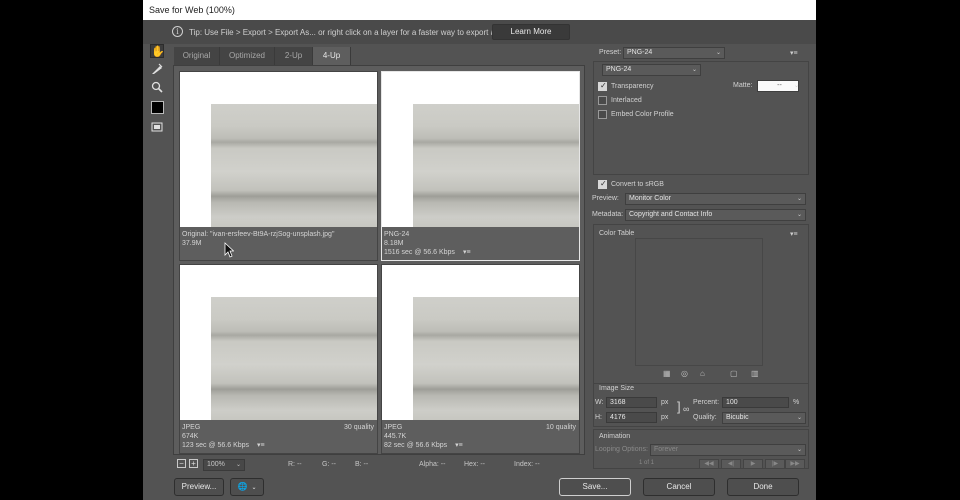  I want to click on trash-icon: ▥, so click(755, 373).